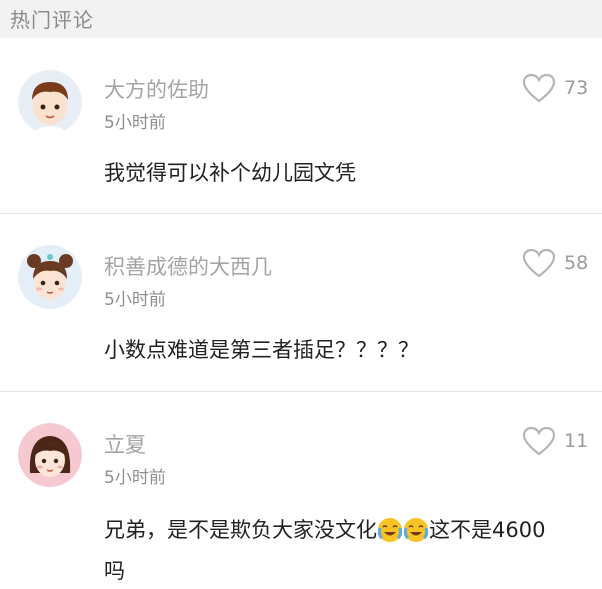 This screenshot has height=589, width=602. What do you see at coordinates (240, 530) in the screenshot?
I see `comment-text-part: 兄弟，是不是欺负大家没文化` at bounding box center [240, 530].